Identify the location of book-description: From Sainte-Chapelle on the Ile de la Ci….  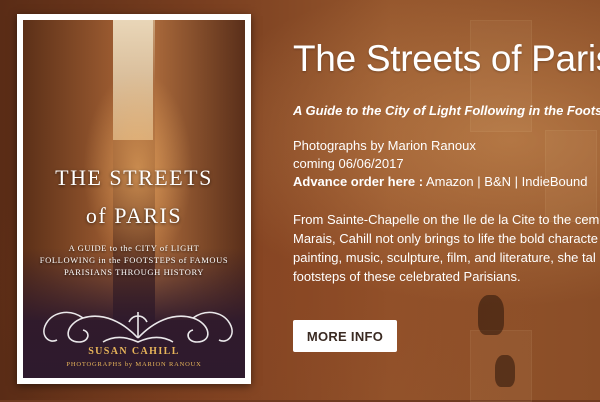
(446, 248).